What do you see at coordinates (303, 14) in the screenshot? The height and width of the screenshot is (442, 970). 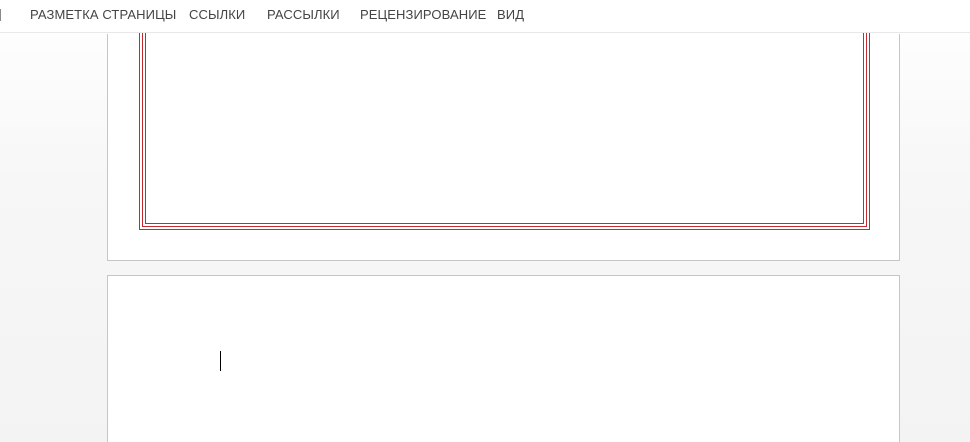 I see `tab-mailings: РАССЫЛКИ` at bounding box center [303, 14].